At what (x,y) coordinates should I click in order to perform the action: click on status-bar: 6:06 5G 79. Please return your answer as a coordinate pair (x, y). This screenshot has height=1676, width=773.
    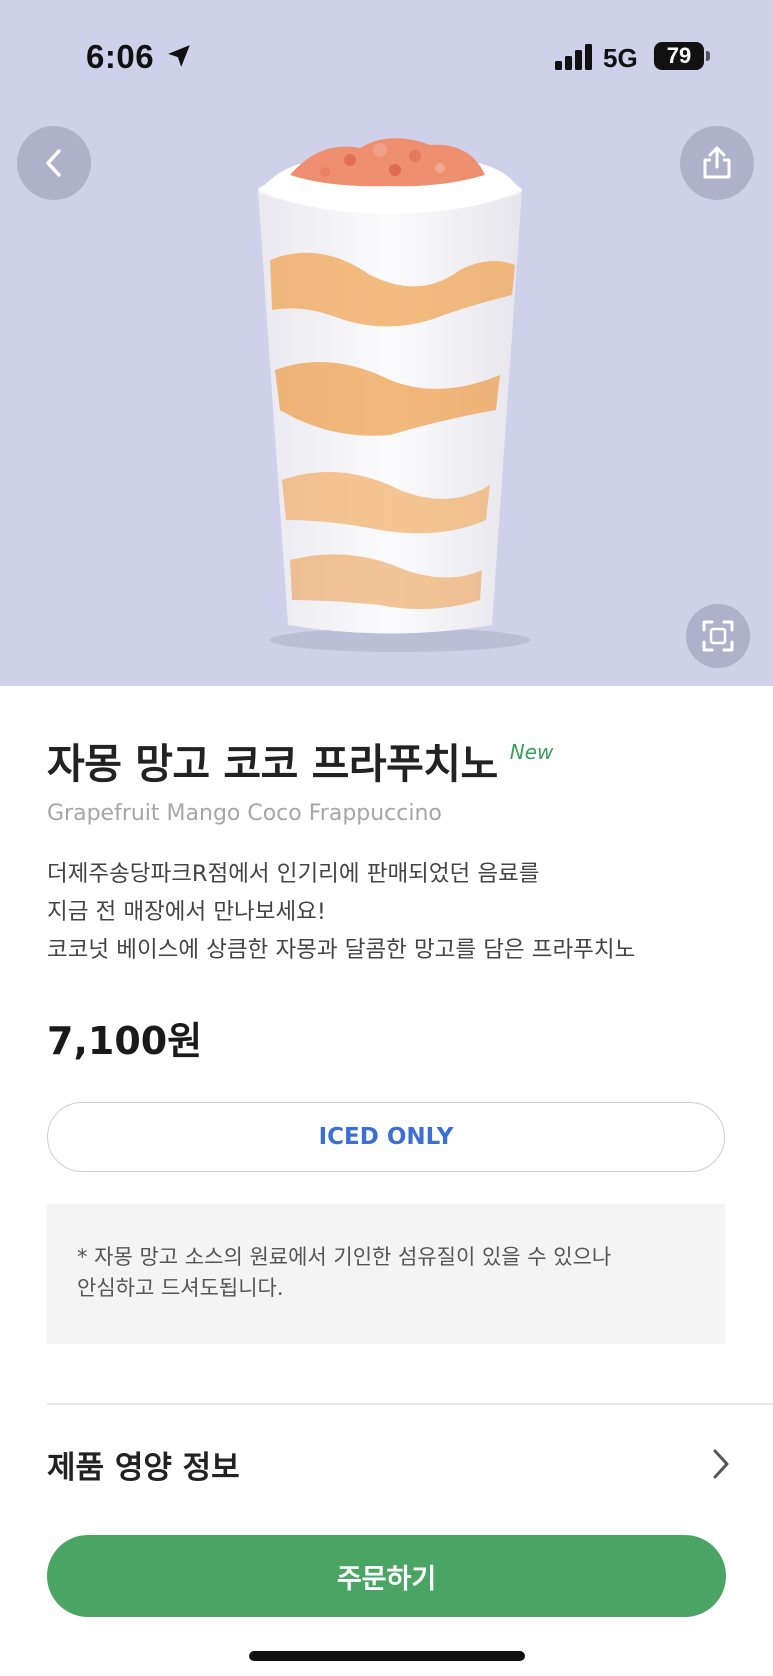
    Looking at the image, I should click on (386, 55).